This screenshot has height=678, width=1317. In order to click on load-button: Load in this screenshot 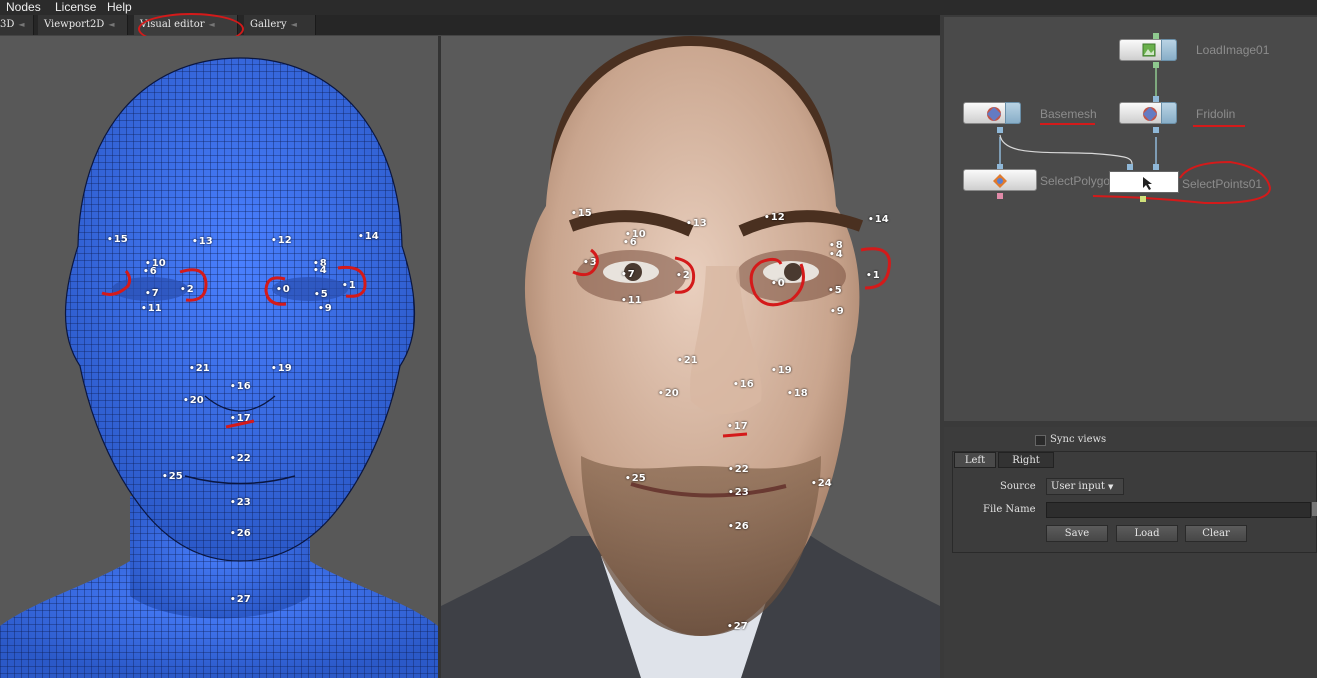, I will do `click(1147, 533)`.